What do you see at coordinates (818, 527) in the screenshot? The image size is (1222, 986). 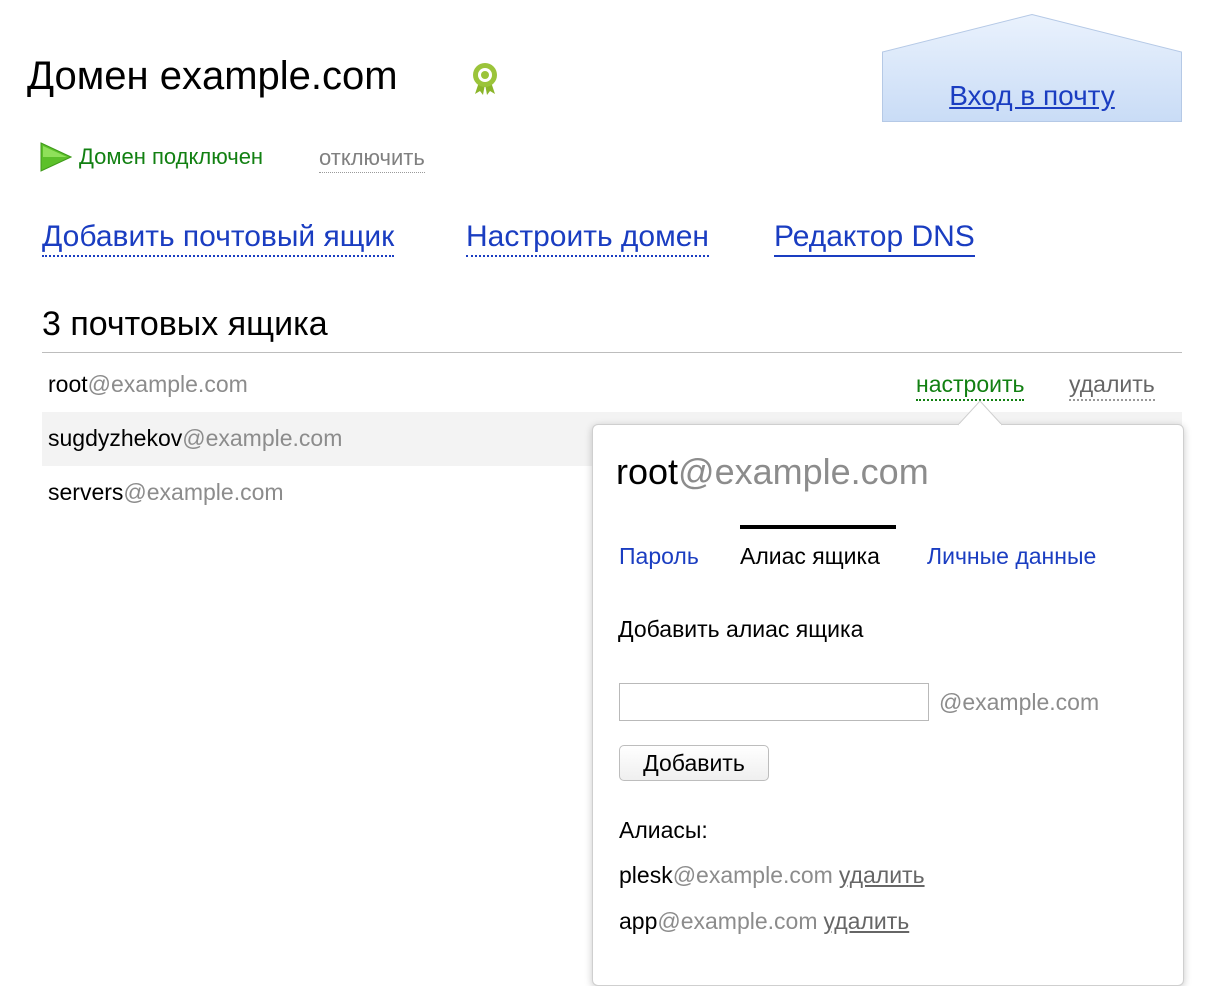 I see `active-tab-indicator` at bounding box center [818, 527].